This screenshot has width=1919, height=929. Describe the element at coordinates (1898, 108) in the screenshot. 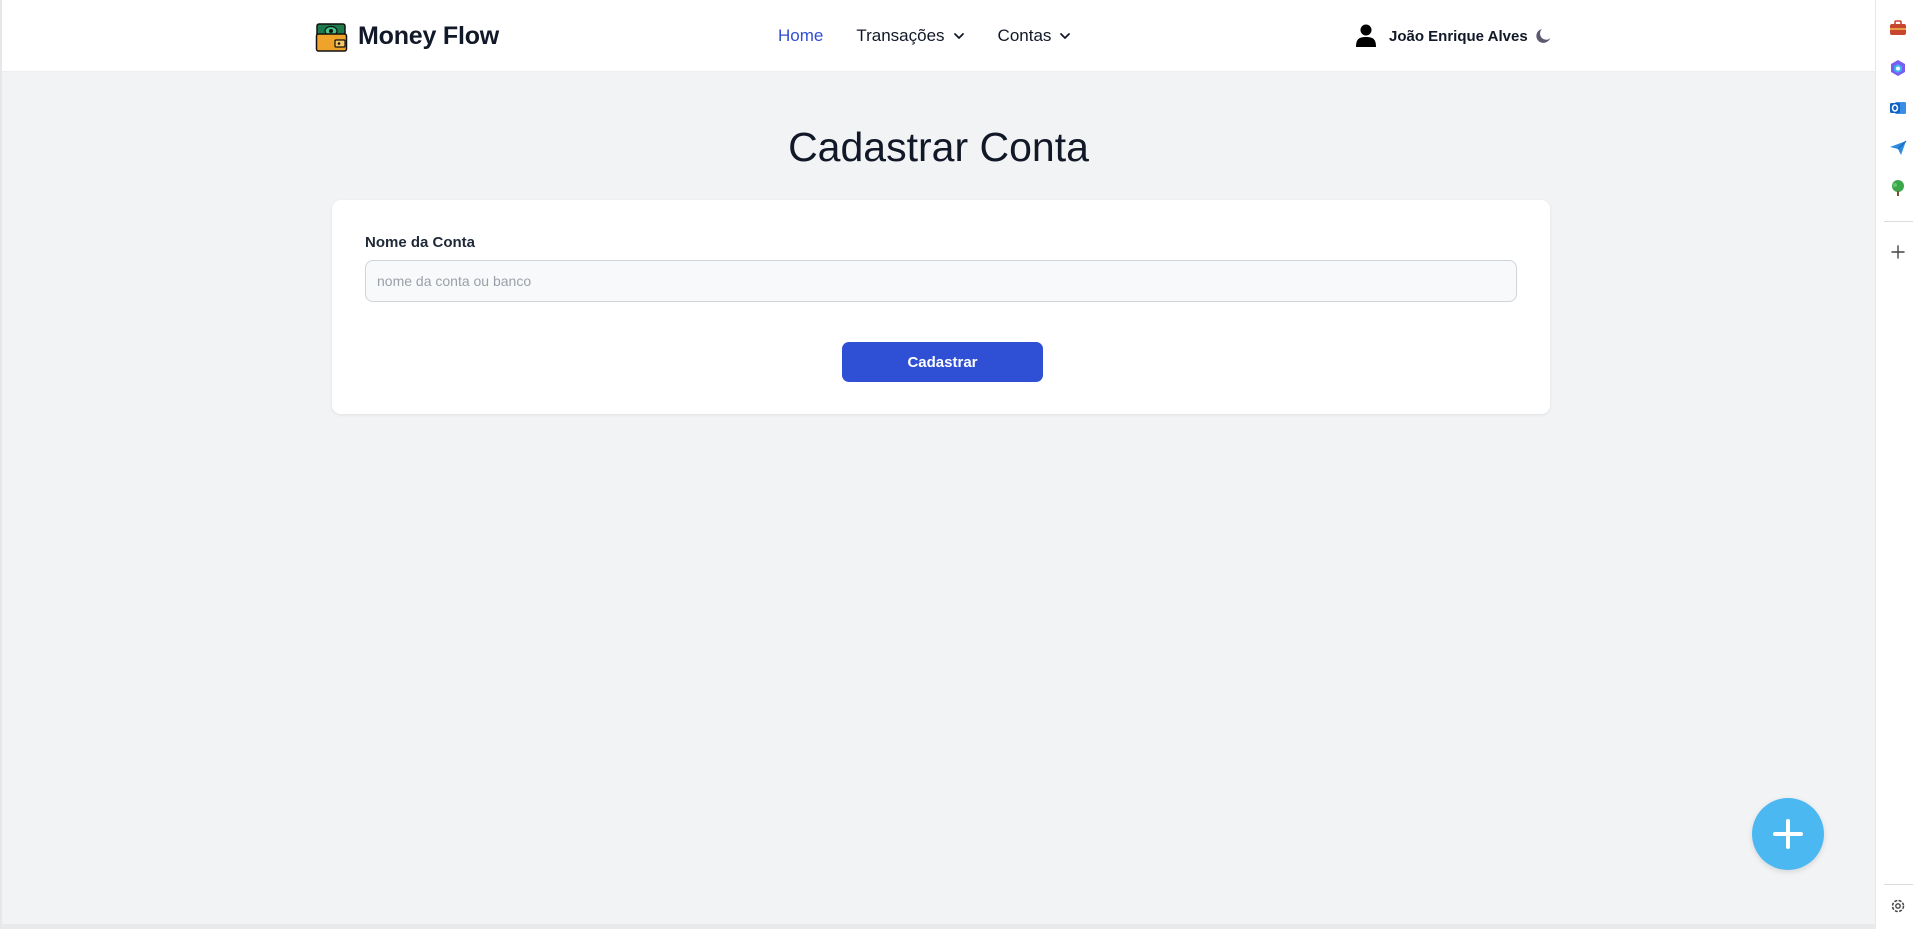

I see `outlook-icon` at that location.